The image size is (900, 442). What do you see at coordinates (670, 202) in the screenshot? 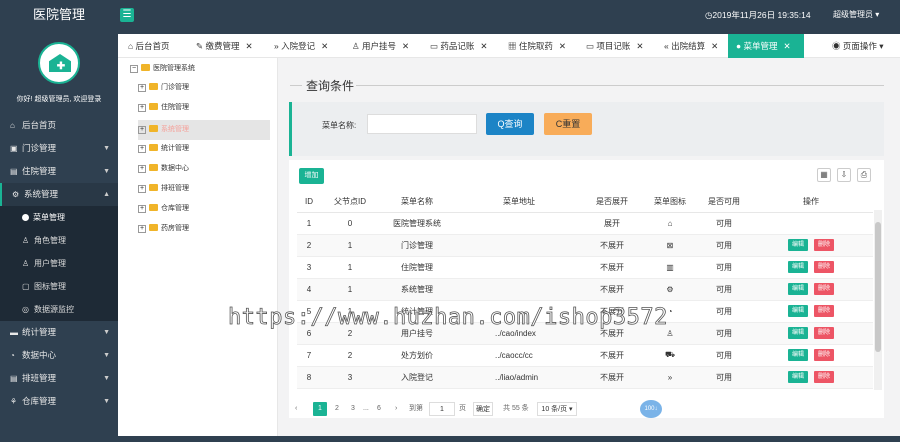
I see `column-header: 菜单图标` at bounding box center [670, 202].